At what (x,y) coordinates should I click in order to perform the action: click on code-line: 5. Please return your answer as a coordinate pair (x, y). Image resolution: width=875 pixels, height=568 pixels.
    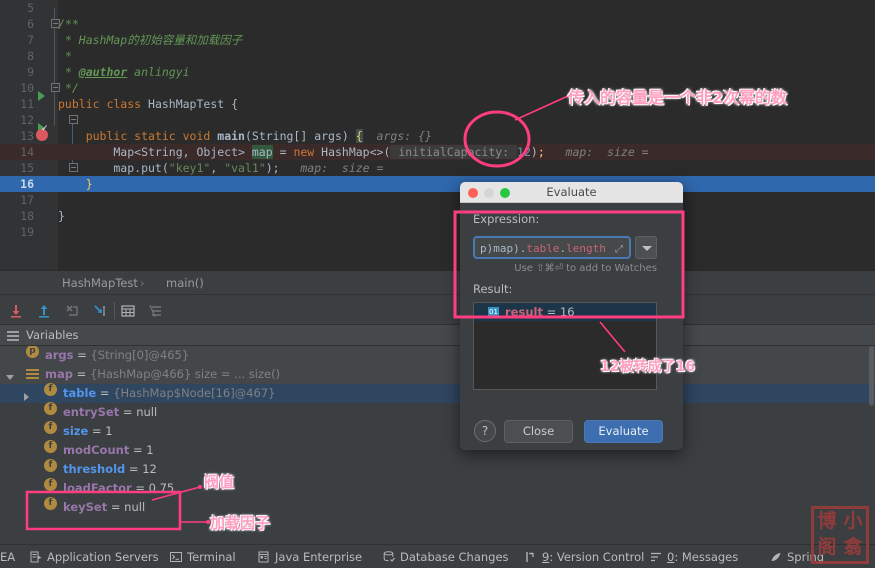
    Looking at the image, I should click on (437, 8).